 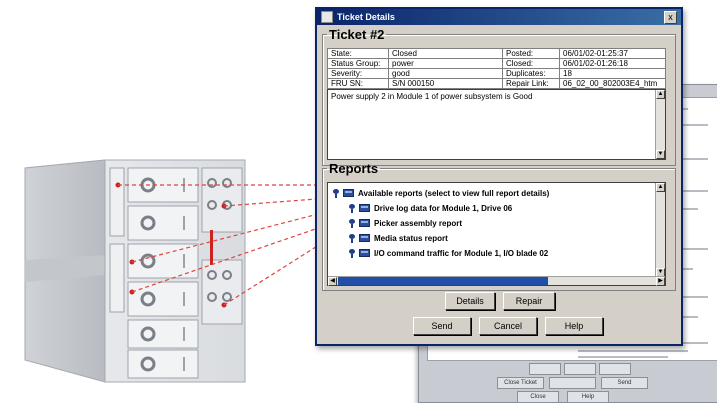 I want to click on report-item: Picker assembly report, so click(x=405, y=223).